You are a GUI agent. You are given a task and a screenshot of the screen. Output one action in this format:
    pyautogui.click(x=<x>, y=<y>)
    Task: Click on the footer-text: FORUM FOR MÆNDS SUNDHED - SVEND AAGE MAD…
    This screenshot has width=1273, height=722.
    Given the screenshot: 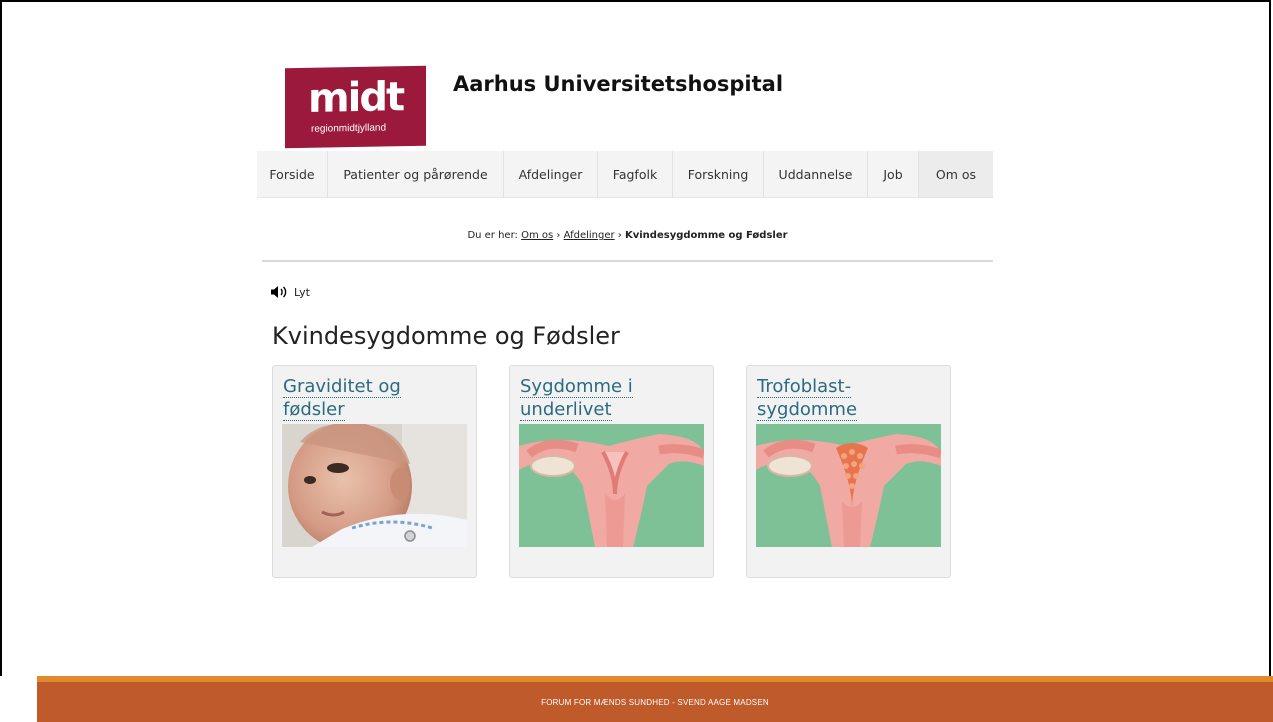 What is the action you would take?
    pyautogui.click(x=655, y=702)
    